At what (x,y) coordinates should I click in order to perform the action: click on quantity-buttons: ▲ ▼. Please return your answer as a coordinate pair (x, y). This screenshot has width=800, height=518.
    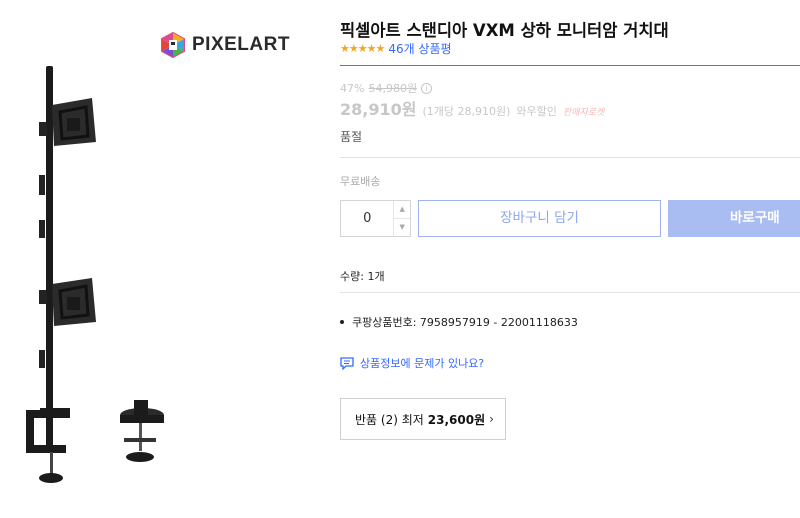
    Looking at the image, I should click on (401, 218).